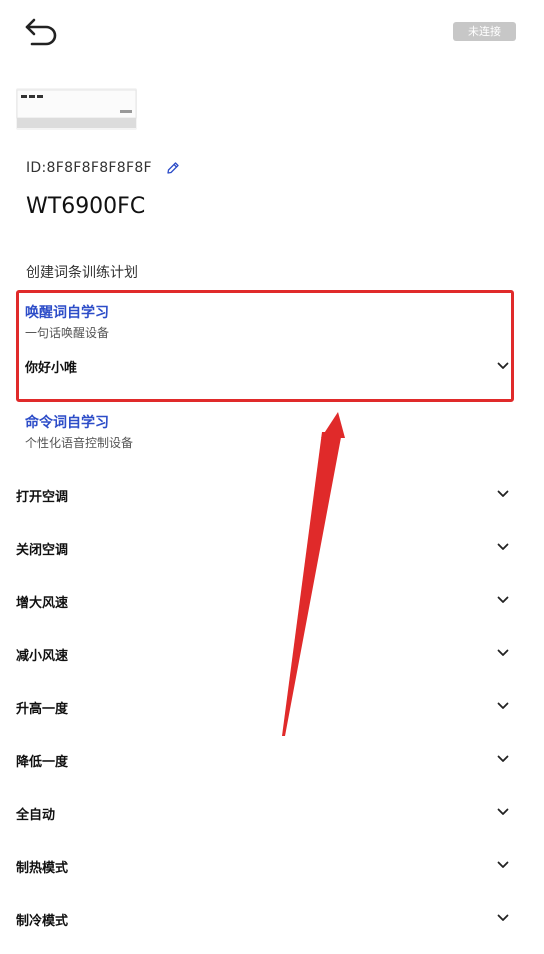 This screenshot has height=954, width=544. I want to click on device-image, so click(76, 109).